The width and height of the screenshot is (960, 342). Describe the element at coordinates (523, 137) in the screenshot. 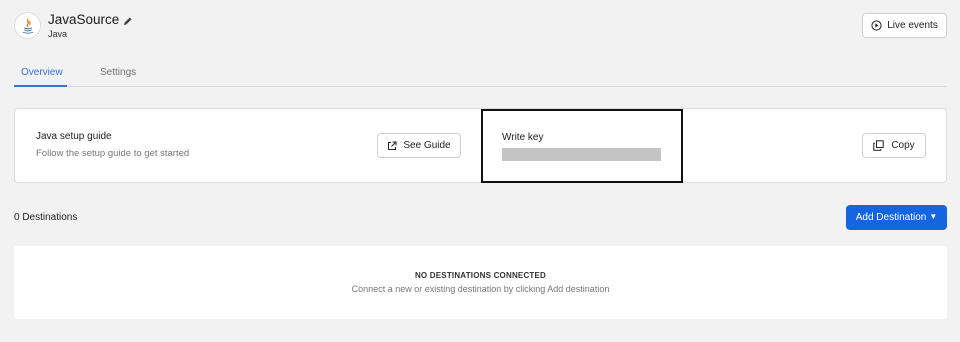

I see `write-key-label: Write key` at that location.